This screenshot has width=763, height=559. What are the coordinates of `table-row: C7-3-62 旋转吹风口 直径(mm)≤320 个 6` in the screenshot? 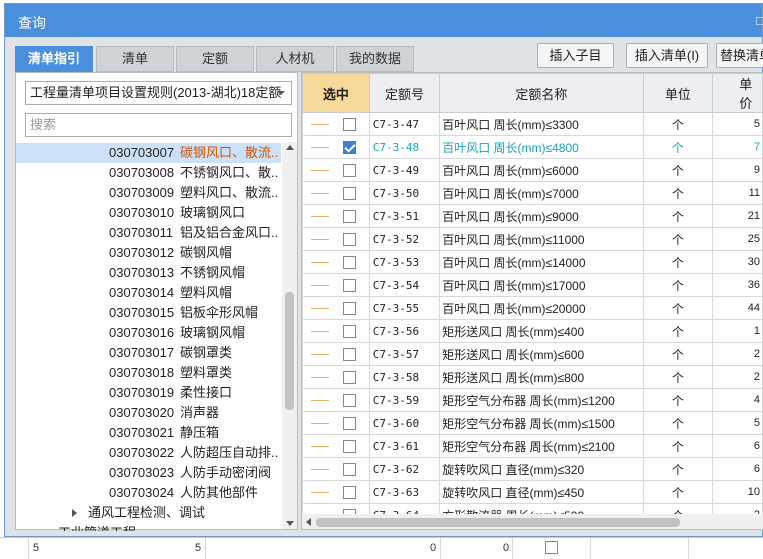 It's located at (532, 469).